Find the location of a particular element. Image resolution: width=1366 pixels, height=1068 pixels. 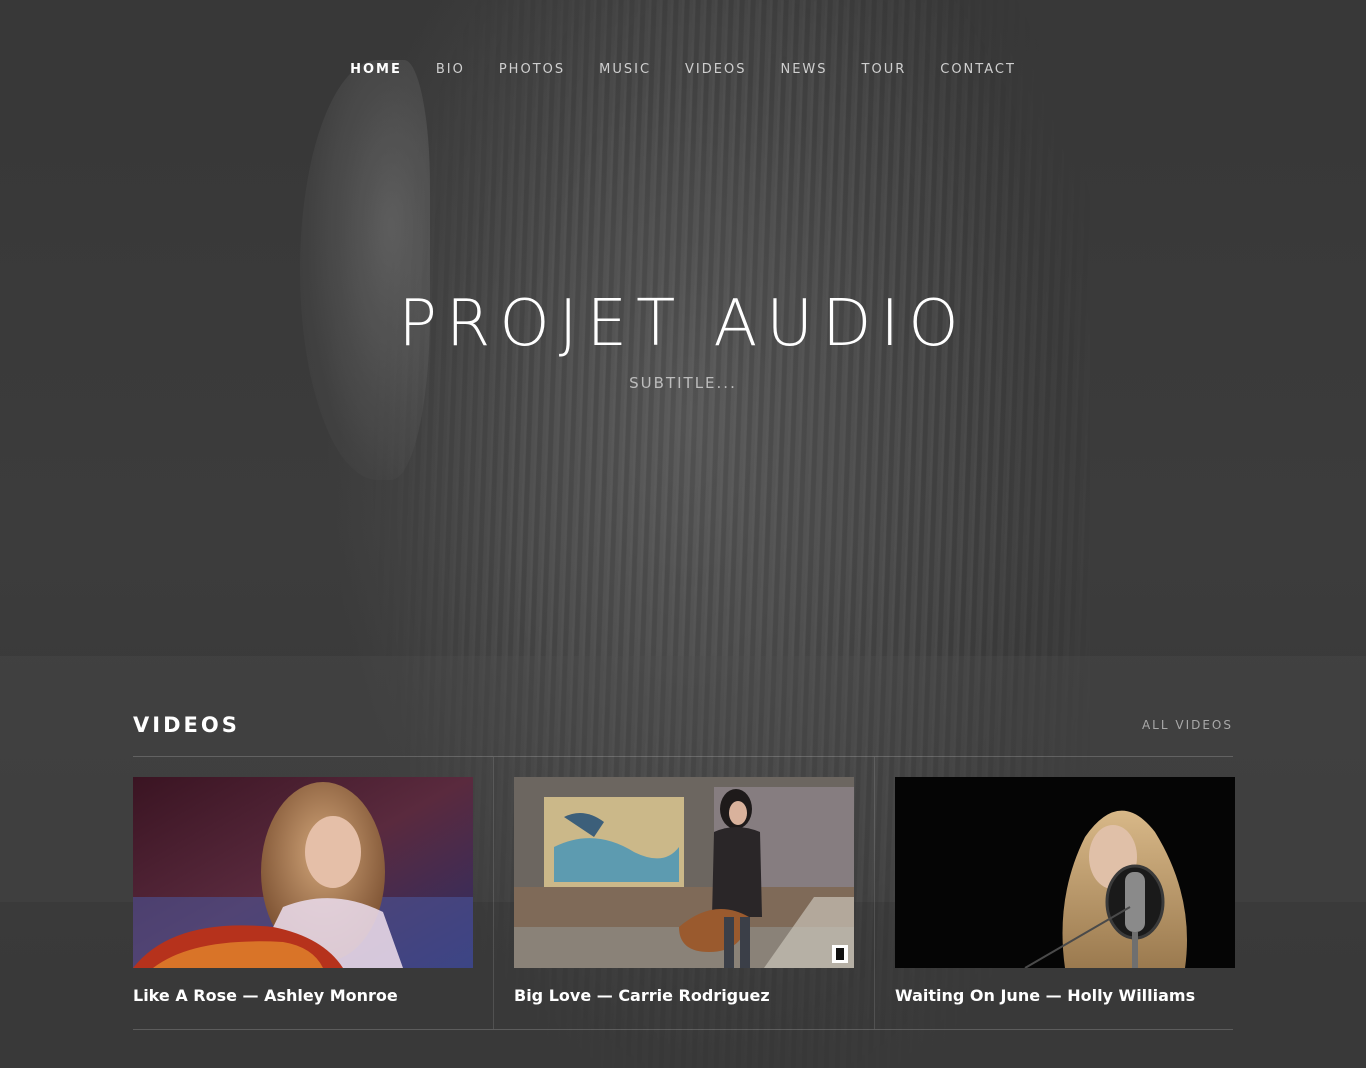

nav-item-home: HOME is located at coordinates (376, 70).